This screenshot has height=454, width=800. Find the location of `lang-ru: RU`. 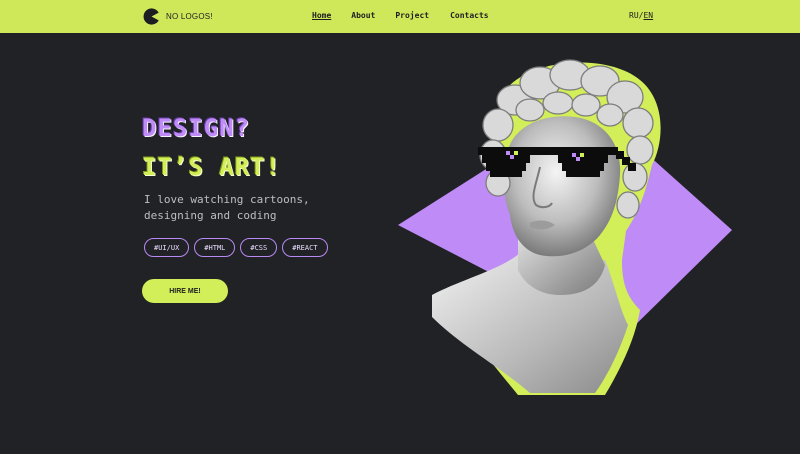

lang-ru: RU is located at coordinates (634, 15).